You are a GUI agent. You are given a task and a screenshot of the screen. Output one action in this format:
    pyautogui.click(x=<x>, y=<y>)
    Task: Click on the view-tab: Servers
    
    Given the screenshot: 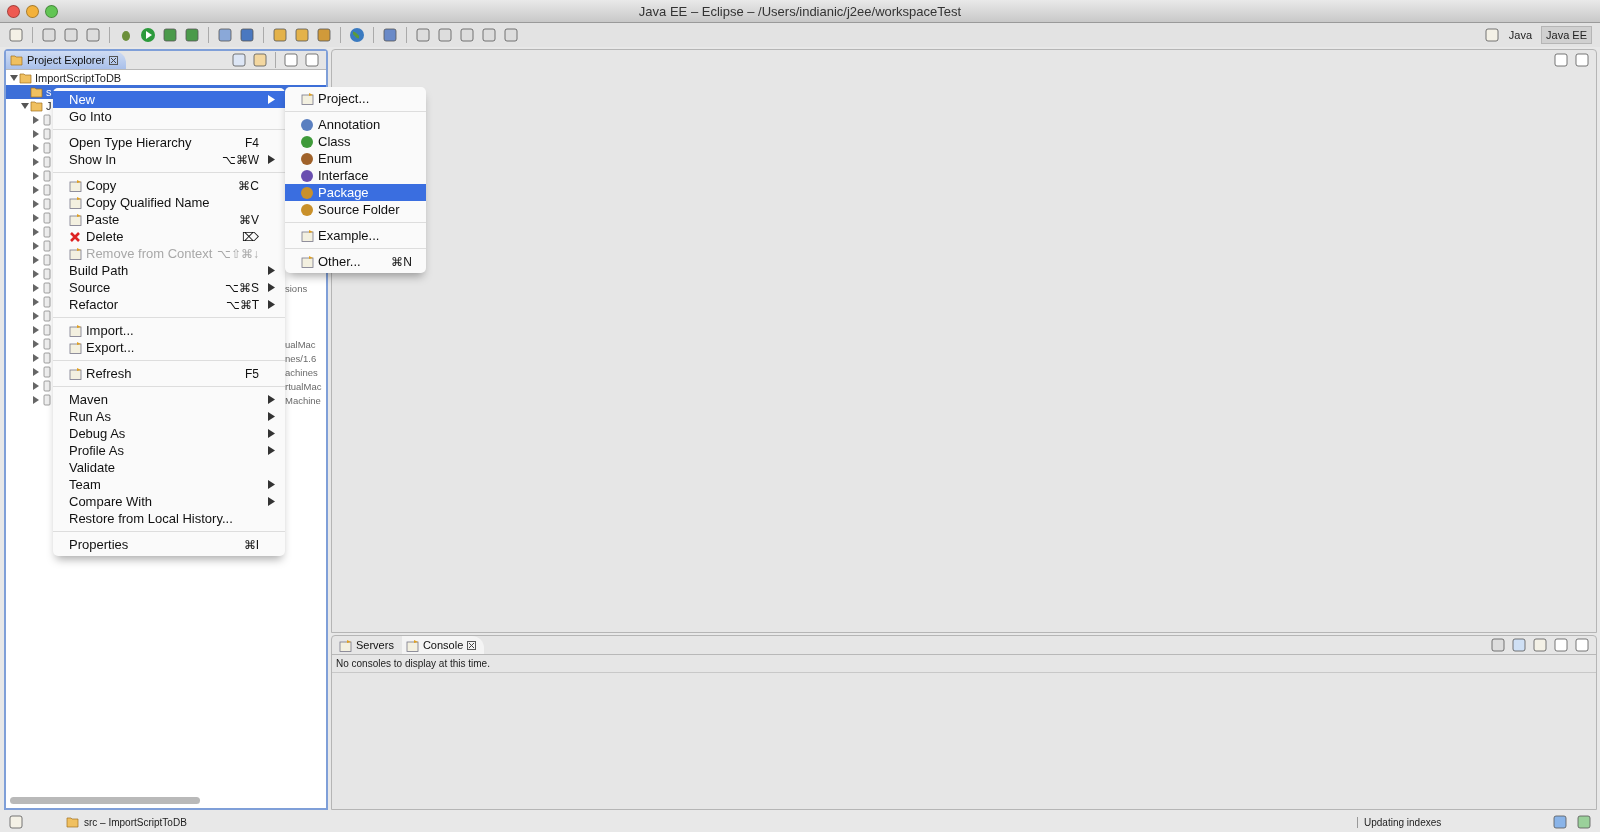 What is the action you would take?
    pyautogui.click(x=368, y=645)
    